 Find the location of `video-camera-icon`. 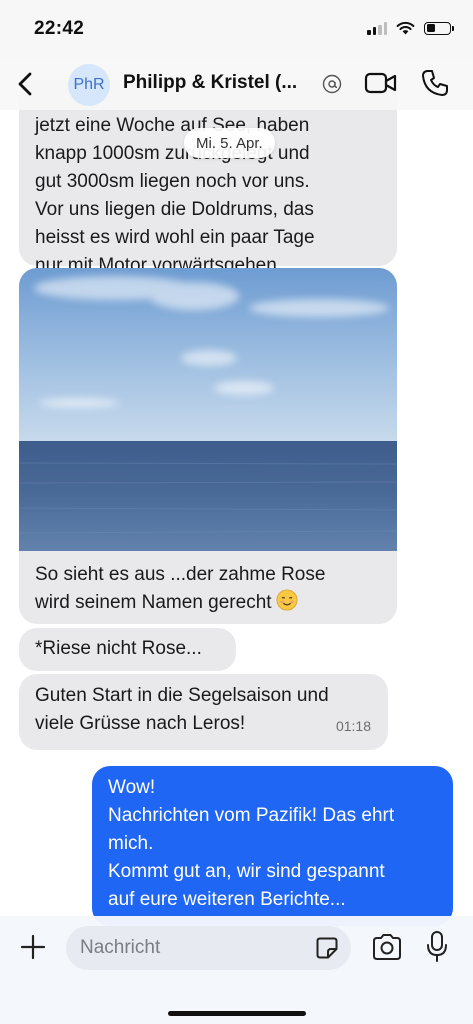

video-camera-icon is located at coordinates (381, 83).